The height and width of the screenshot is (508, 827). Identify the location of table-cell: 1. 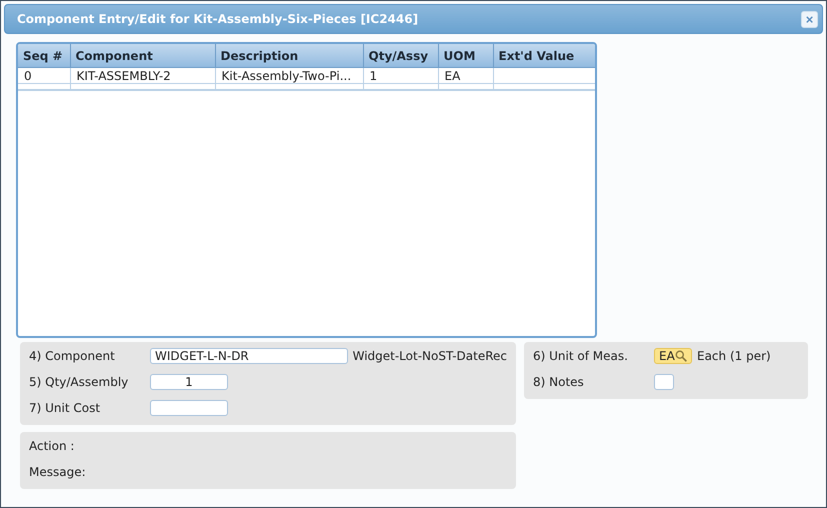
(400, 76).